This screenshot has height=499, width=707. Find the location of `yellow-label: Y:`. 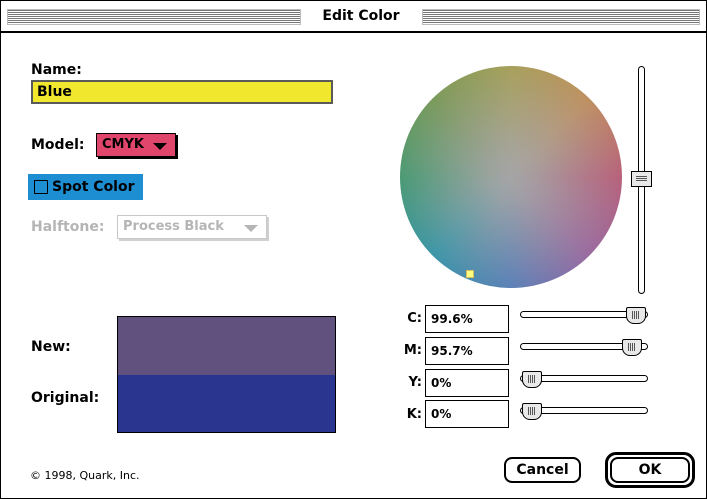

yellow-label: Y: is located at coordinates (415, 382).